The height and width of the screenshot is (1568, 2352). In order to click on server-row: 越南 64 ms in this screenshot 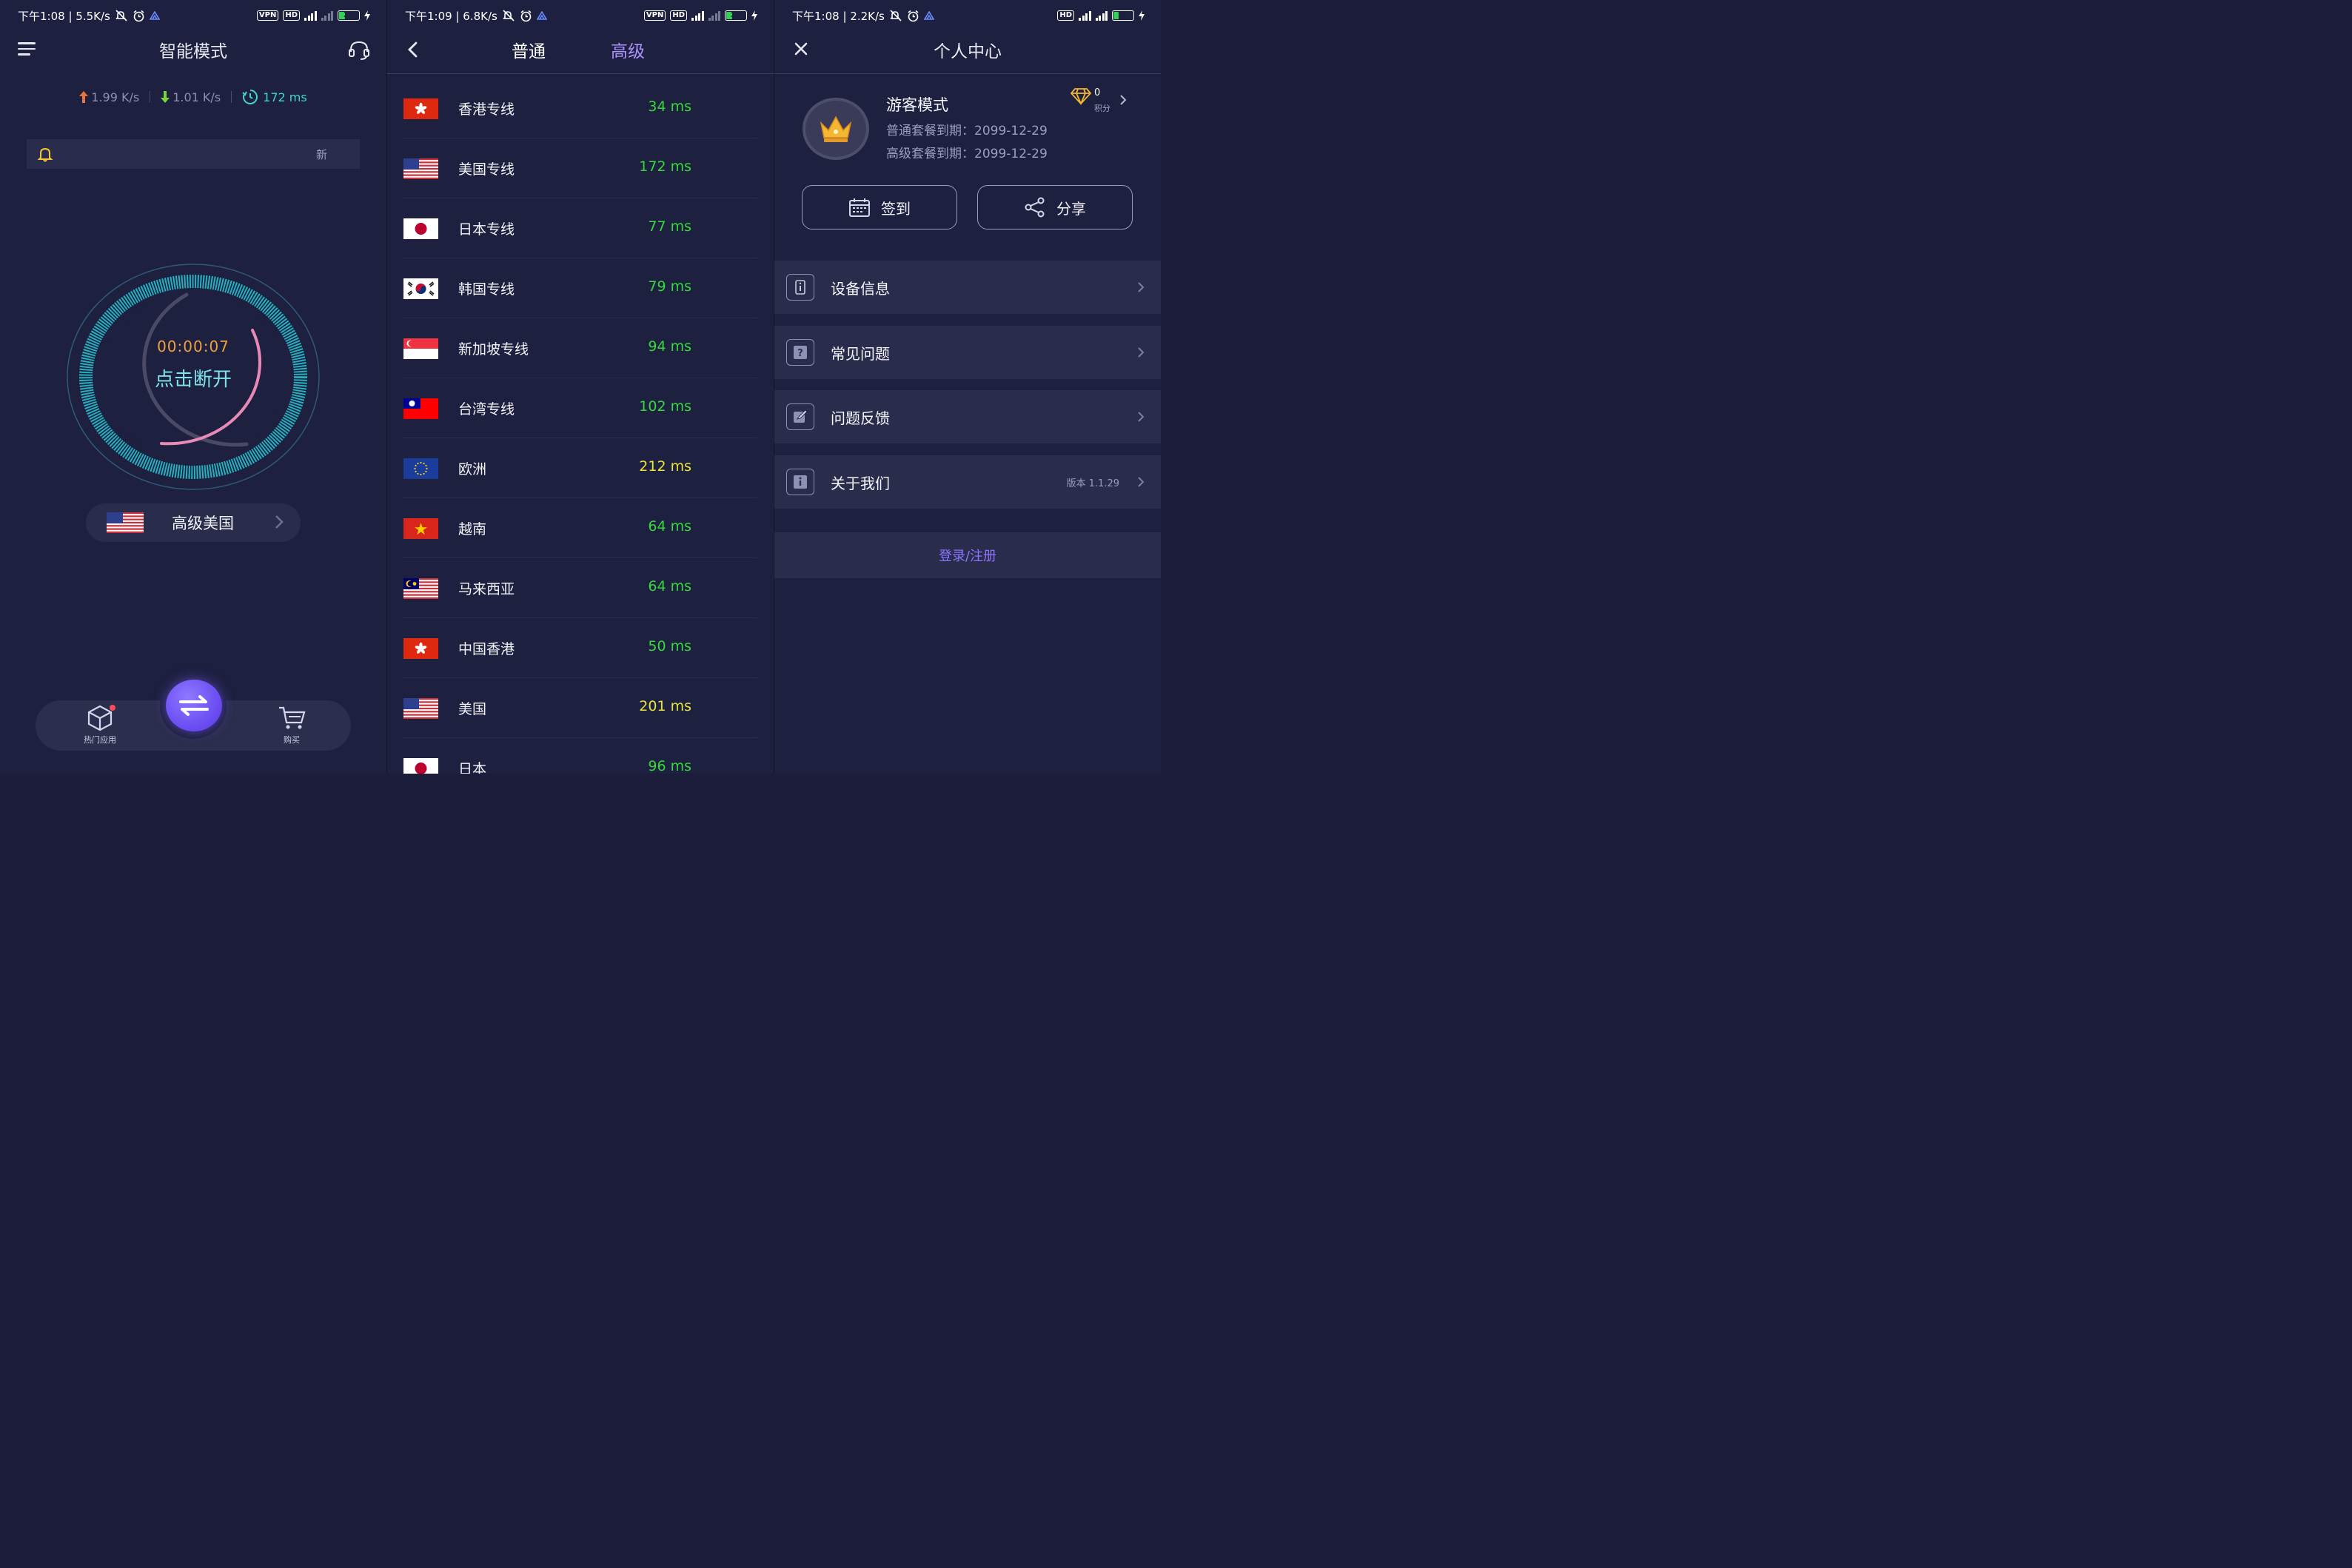, I will do `click(580, 528)`.